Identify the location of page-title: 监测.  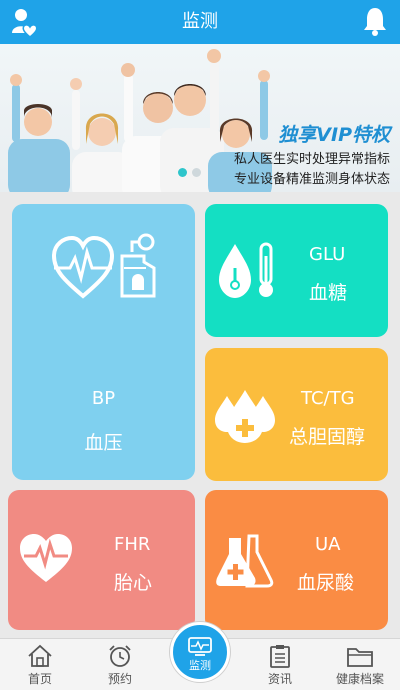
(200, 21).